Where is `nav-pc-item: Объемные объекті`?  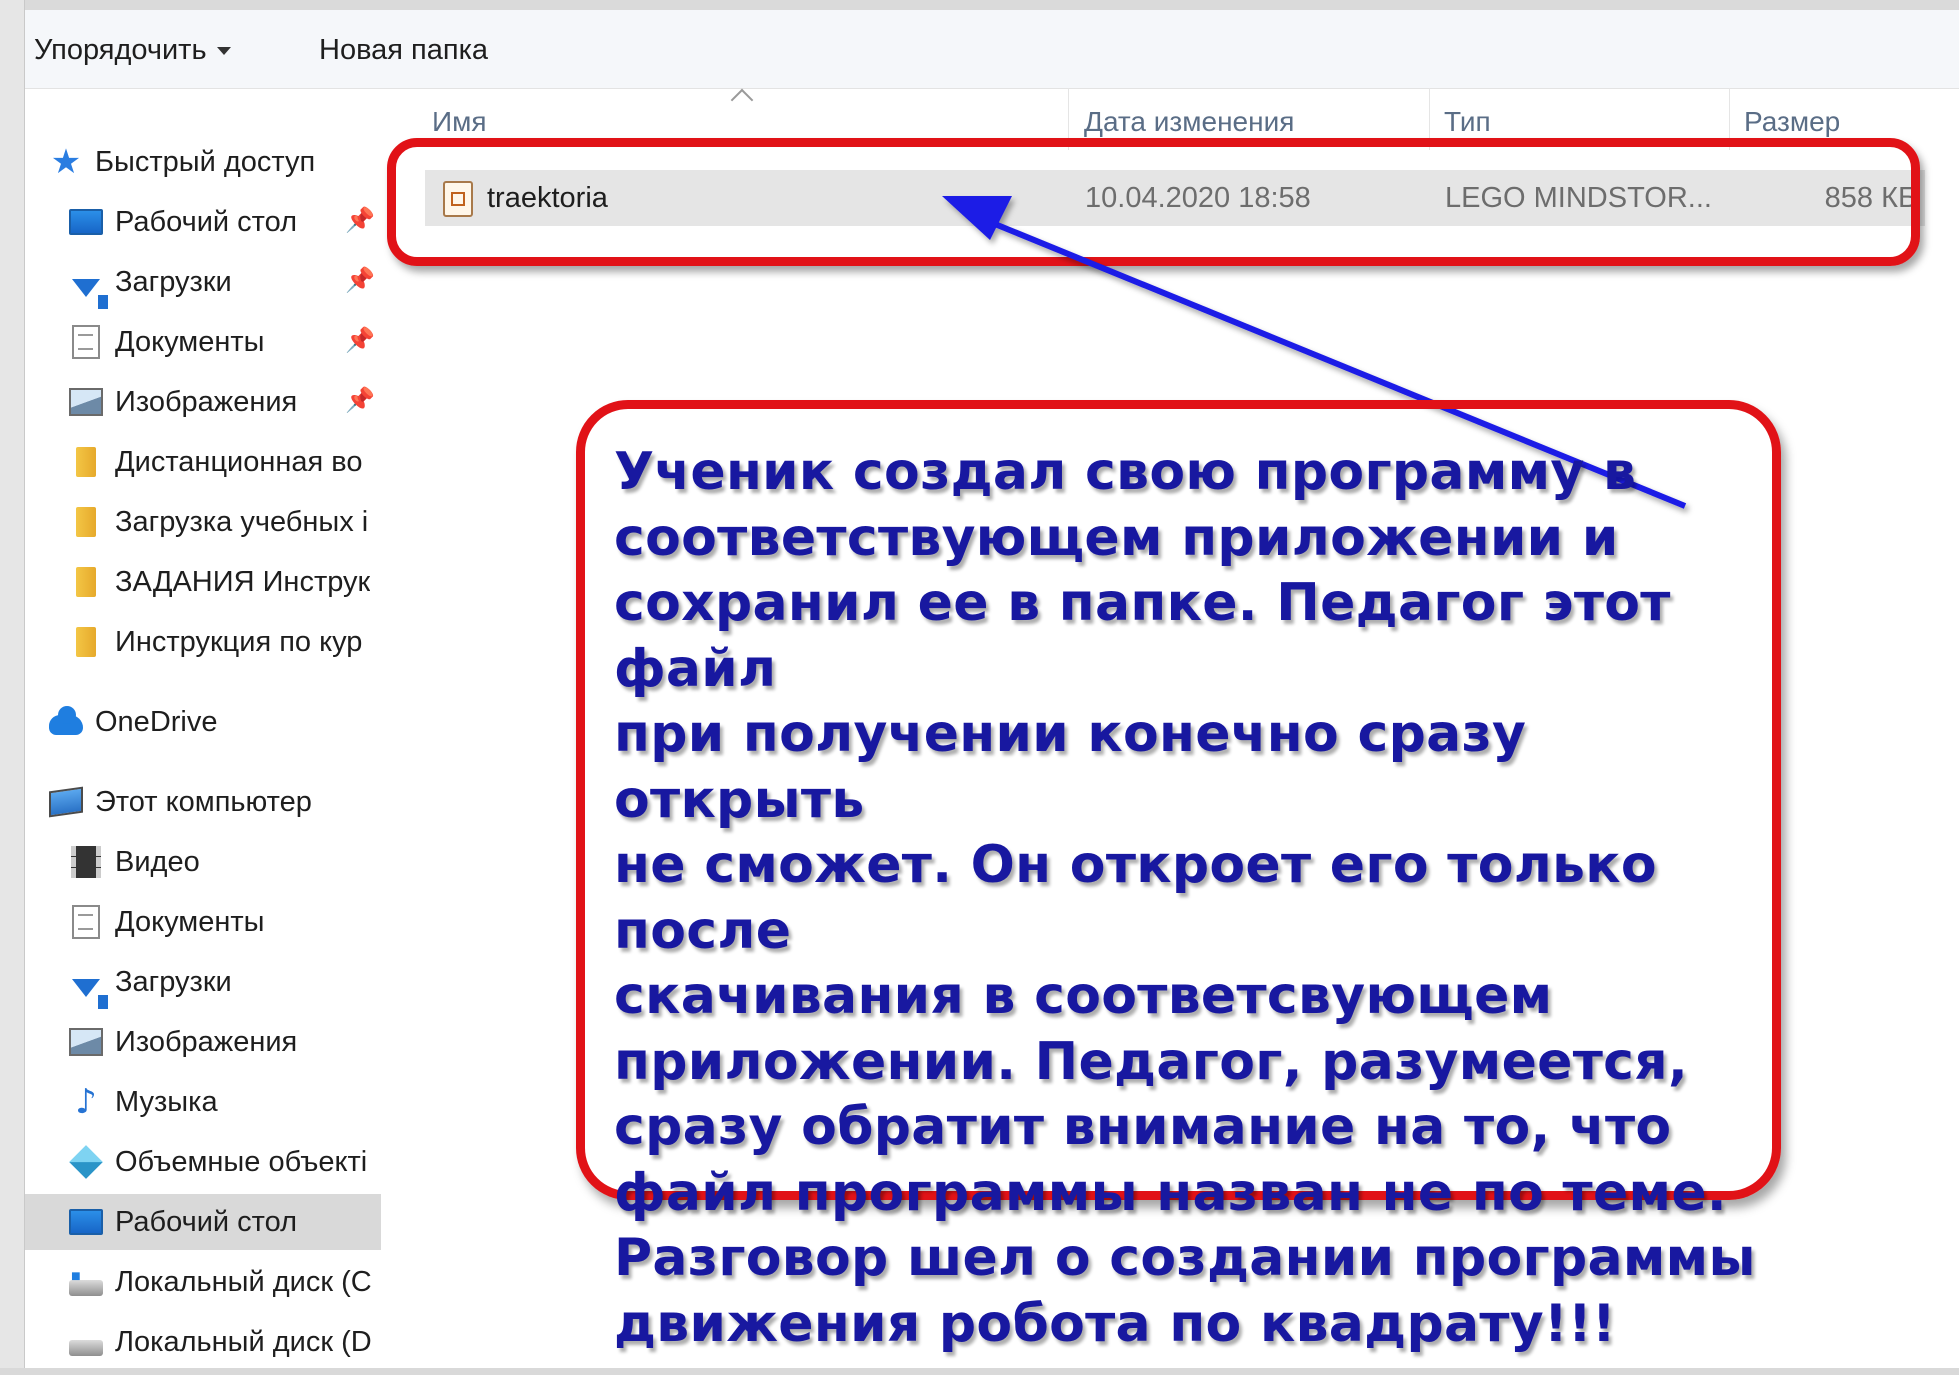
nav-pc-item: Объемные объекті is located at coordinates (224, 1162).